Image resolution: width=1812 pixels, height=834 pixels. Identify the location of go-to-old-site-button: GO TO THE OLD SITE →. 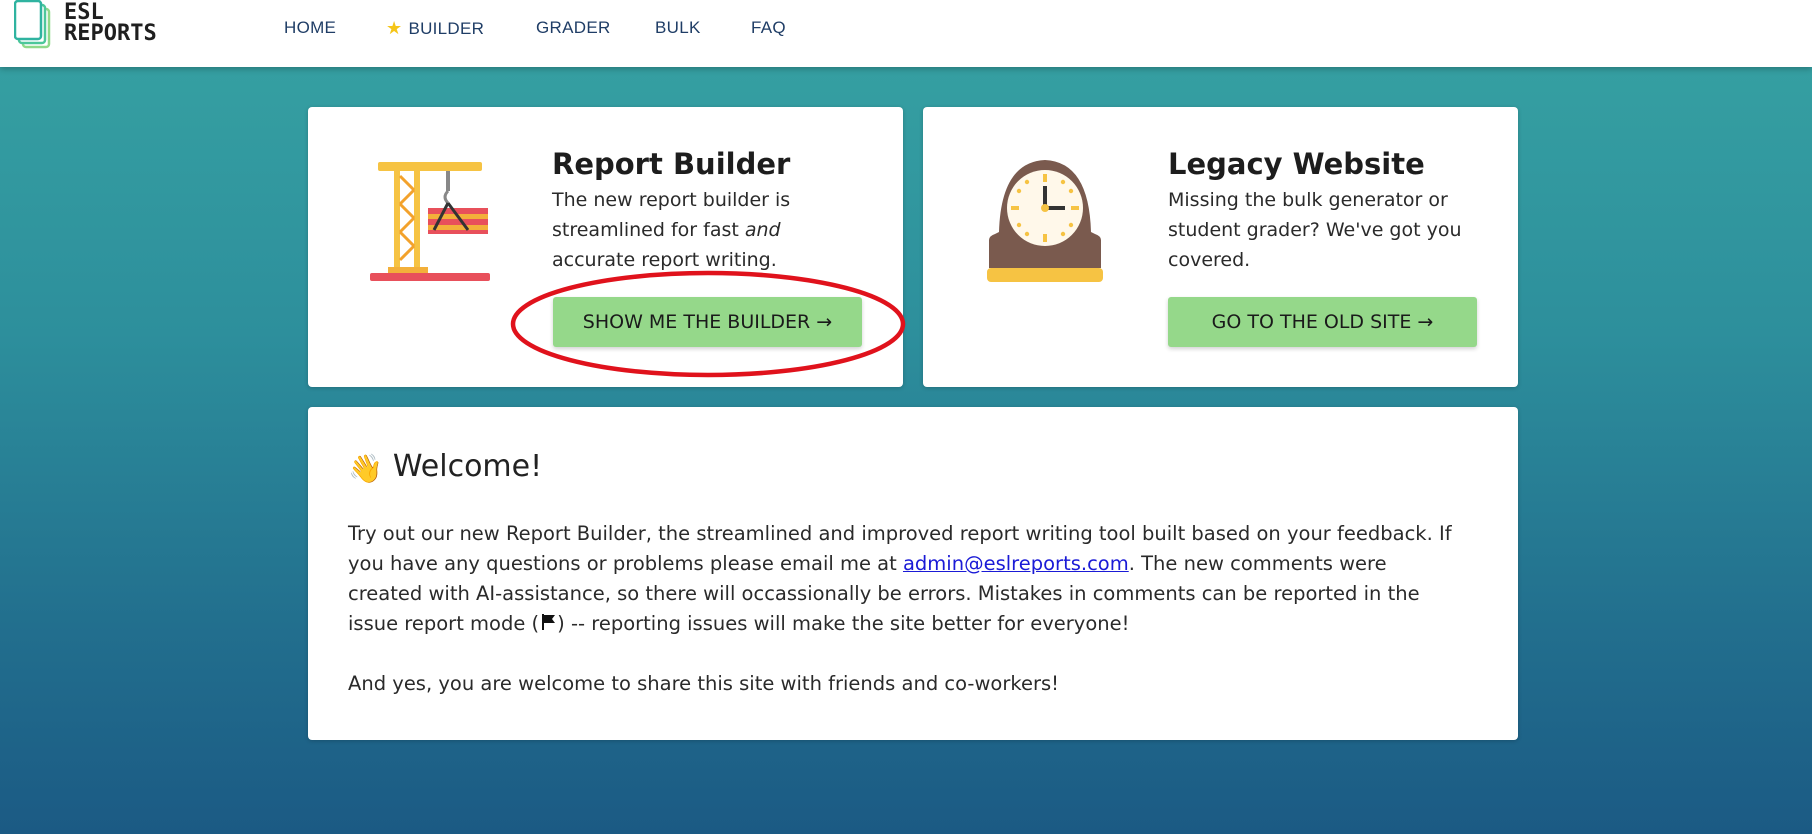
(1322, 322).